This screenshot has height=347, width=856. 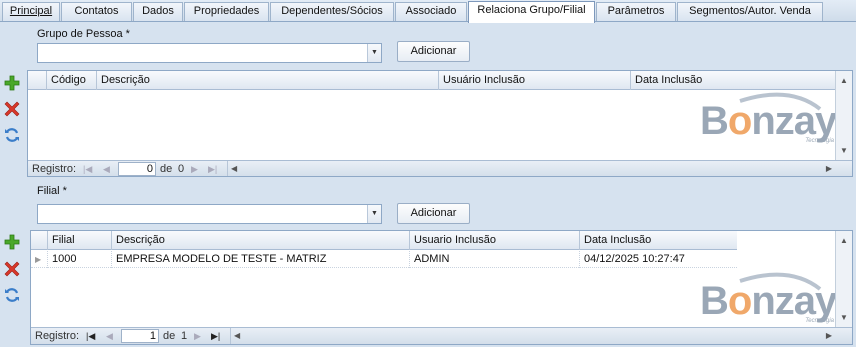 I want to click on filial-vscroll: ▲ ▼, so click(x=843, y=279).